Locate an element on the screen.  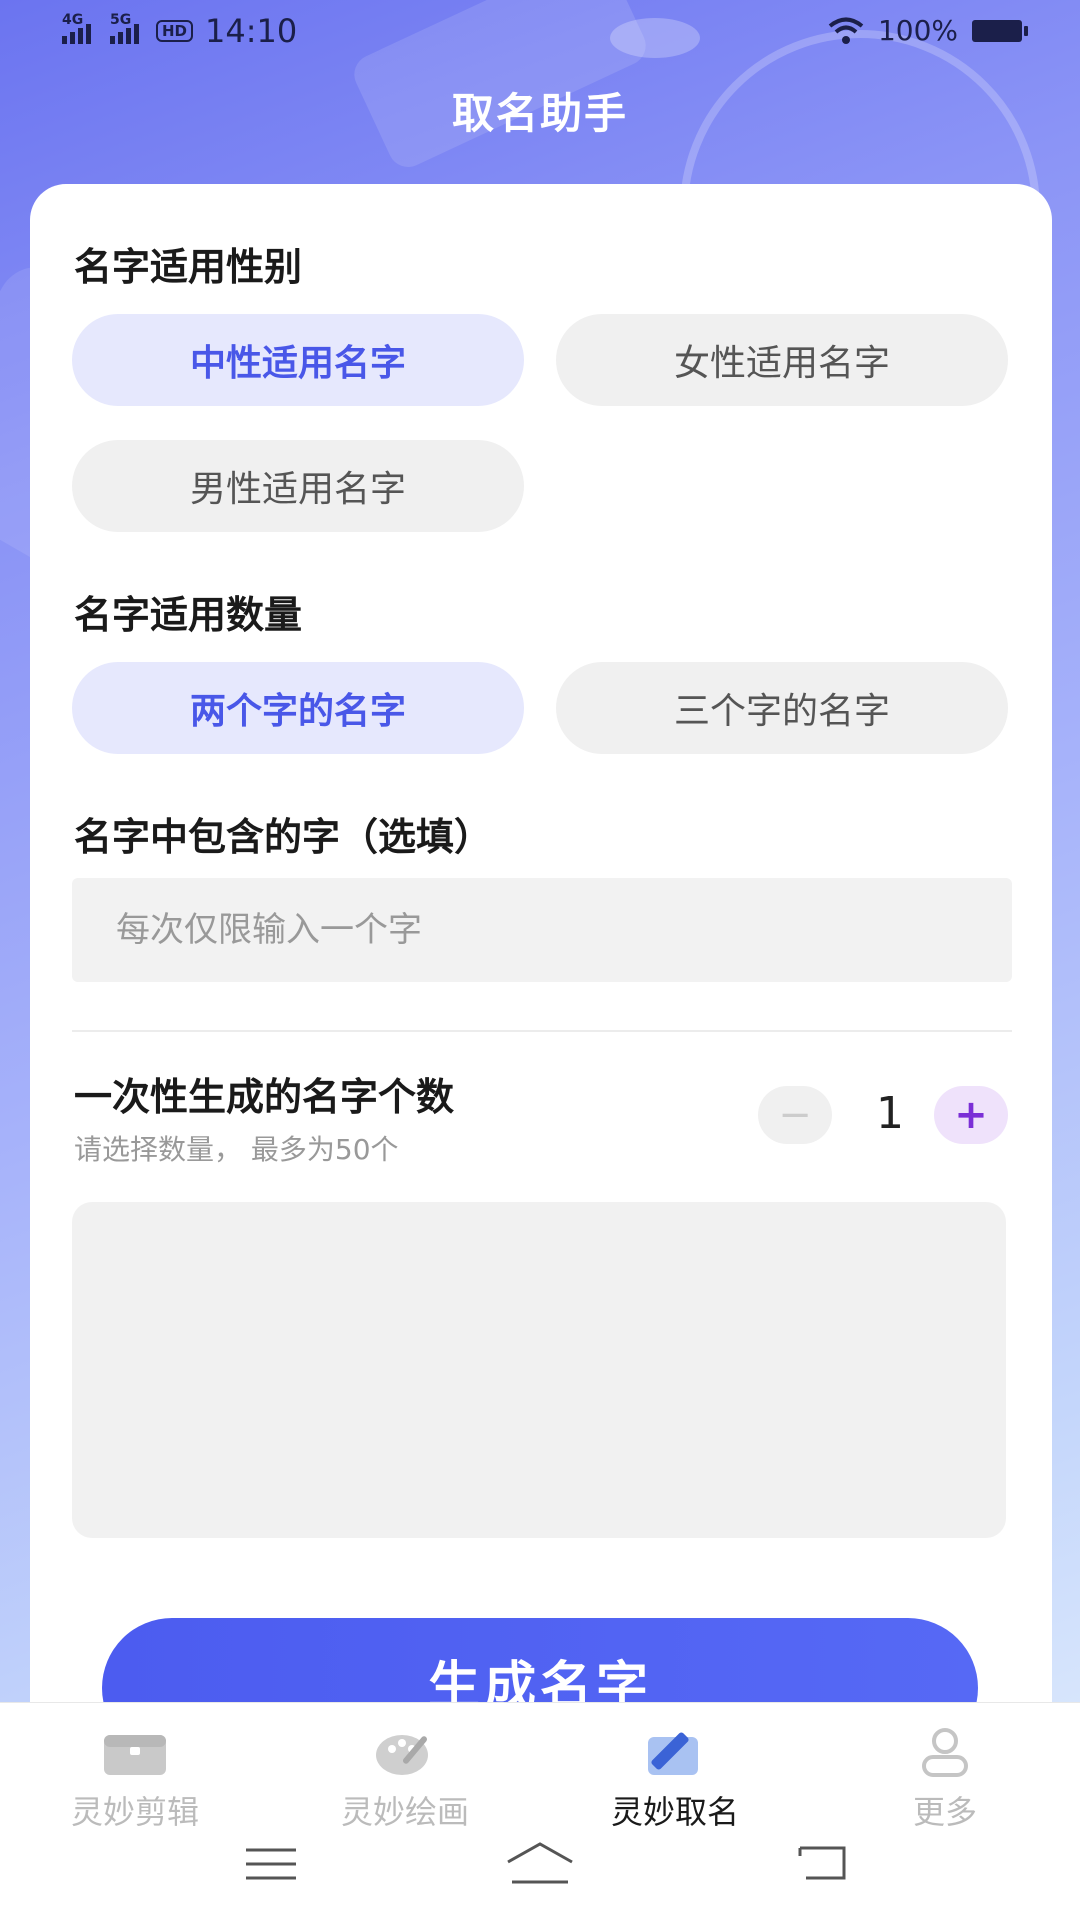
palette-icon is located at coordinates (405, 1752).